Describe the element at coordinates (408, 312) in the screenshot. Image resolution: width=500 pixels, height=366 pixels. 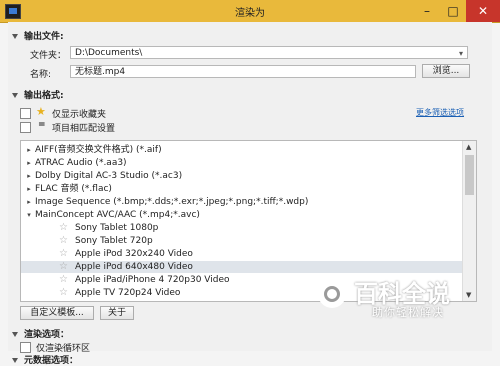
I see `watermark-subtext: 助你轻松解决` at that location.